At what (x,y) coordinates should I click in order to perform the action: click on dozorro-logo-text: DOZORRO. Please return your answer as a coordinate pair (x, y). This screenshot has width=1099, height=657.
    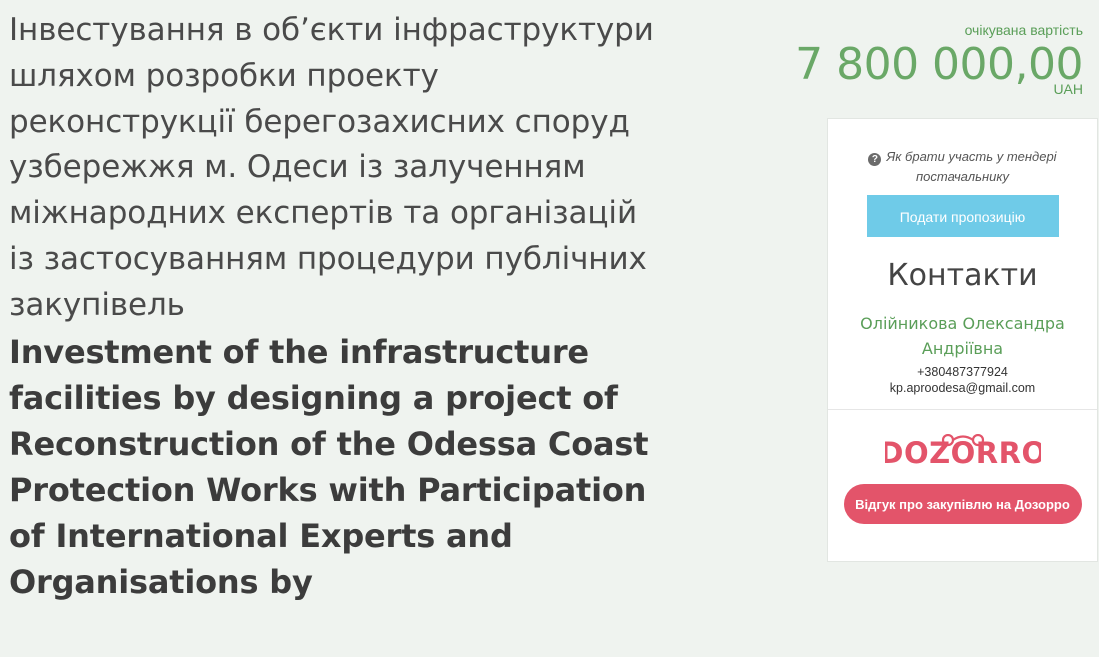
    Looking at the image, I should click on (963, 453).